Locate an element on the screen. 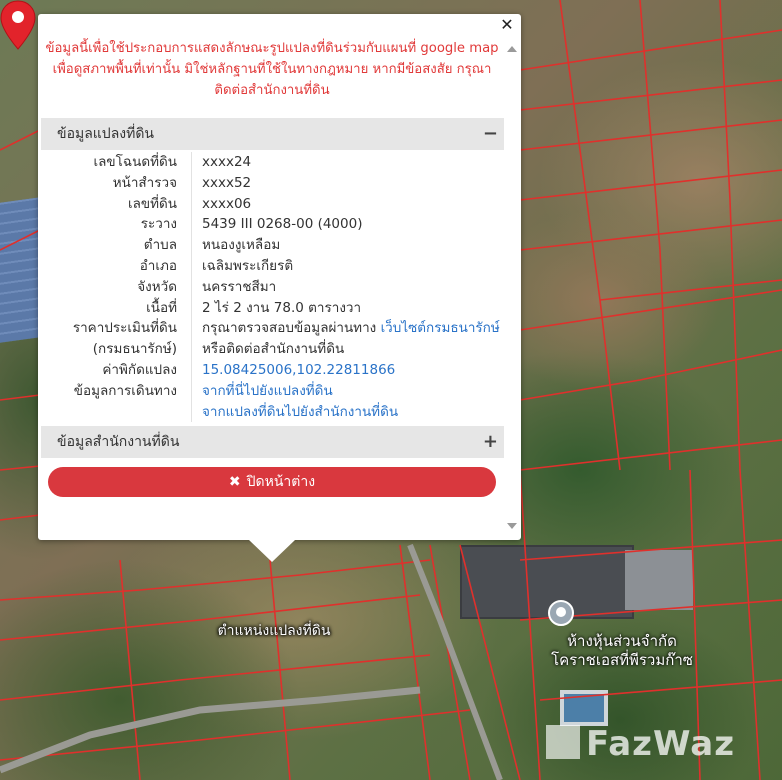 This screenshot has height=780, width=782. row-label: เลขที่ดิน is located at coordinates (152, 203).